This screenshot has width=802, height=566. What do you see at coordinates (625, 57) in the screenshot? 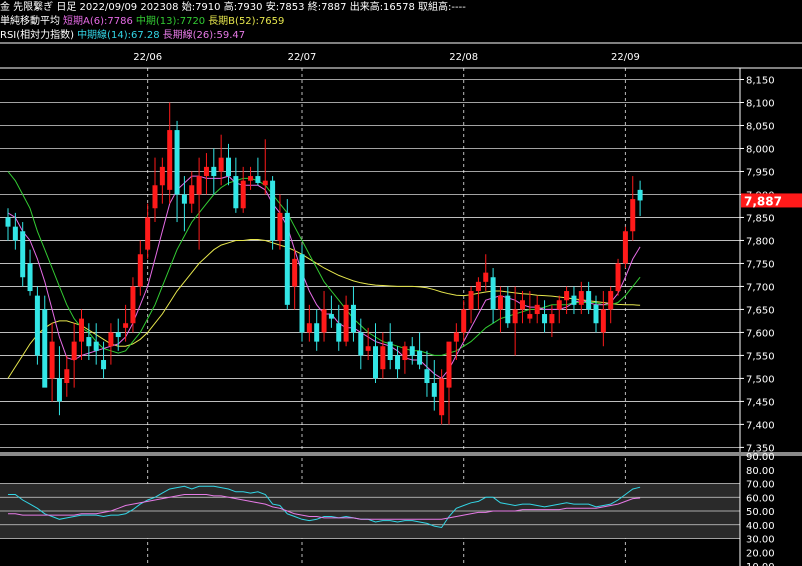
I see `x-tick-label: 22/09` at bounding box center [625, 57].